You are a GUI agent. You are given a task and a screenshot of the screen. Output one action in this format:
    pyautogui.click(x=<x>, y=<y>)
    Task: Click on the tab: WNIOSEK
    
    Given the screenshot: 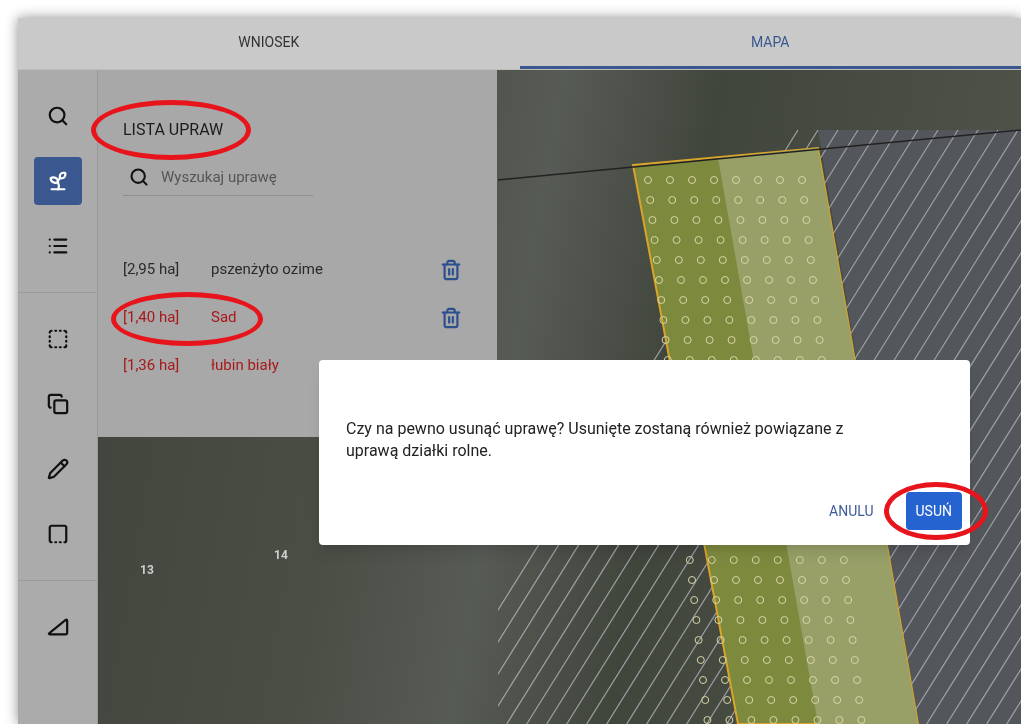 What is the action you would take?
    pyautogui.click(x=269, y=43)
    